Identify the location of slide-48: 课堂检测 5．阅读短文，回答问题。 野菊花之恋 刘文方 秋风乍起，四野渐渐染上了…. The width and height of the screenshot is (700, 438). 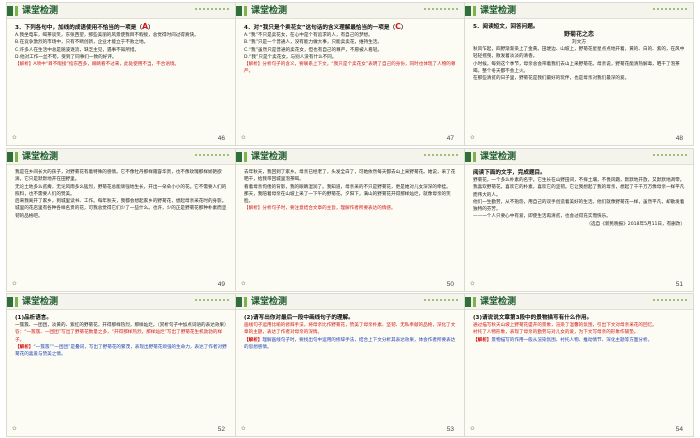
(579, 74).